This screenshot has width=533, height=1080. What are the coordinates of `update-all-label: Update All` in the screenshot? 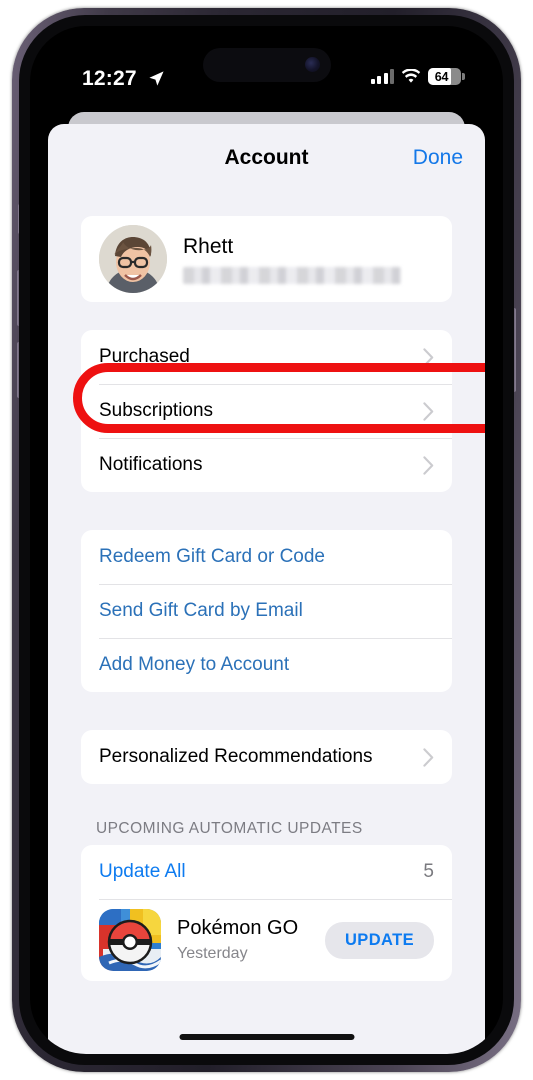 It's located at (142, 871).